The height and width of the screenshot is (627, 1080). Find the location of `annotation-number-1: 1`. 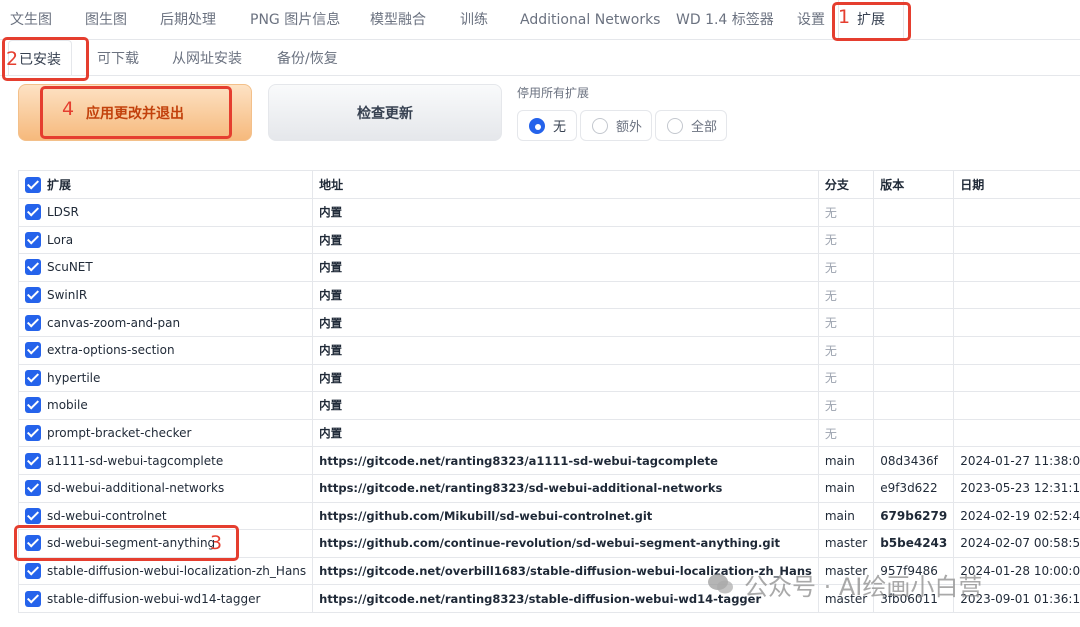

annotation-number-1: 1 is located at coordinates (844, 17).